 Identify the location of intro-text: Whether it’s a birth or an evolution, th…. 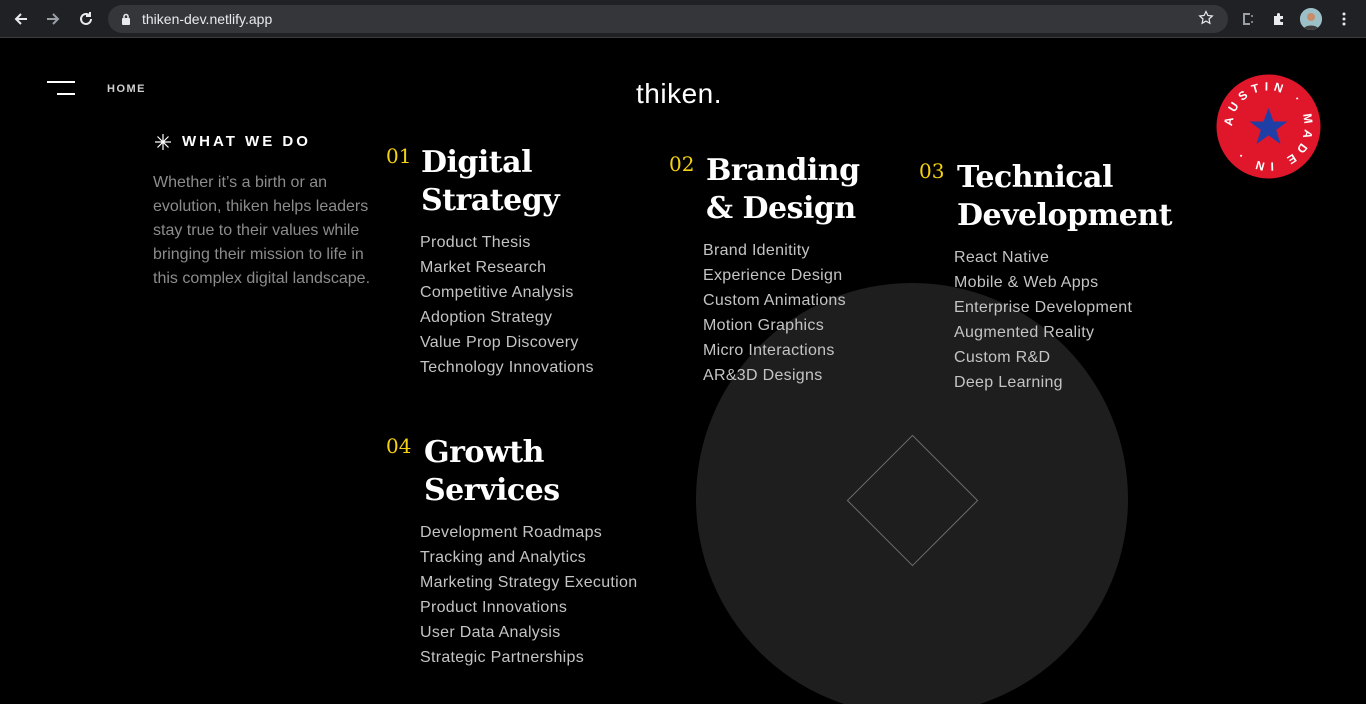
(262, 230).